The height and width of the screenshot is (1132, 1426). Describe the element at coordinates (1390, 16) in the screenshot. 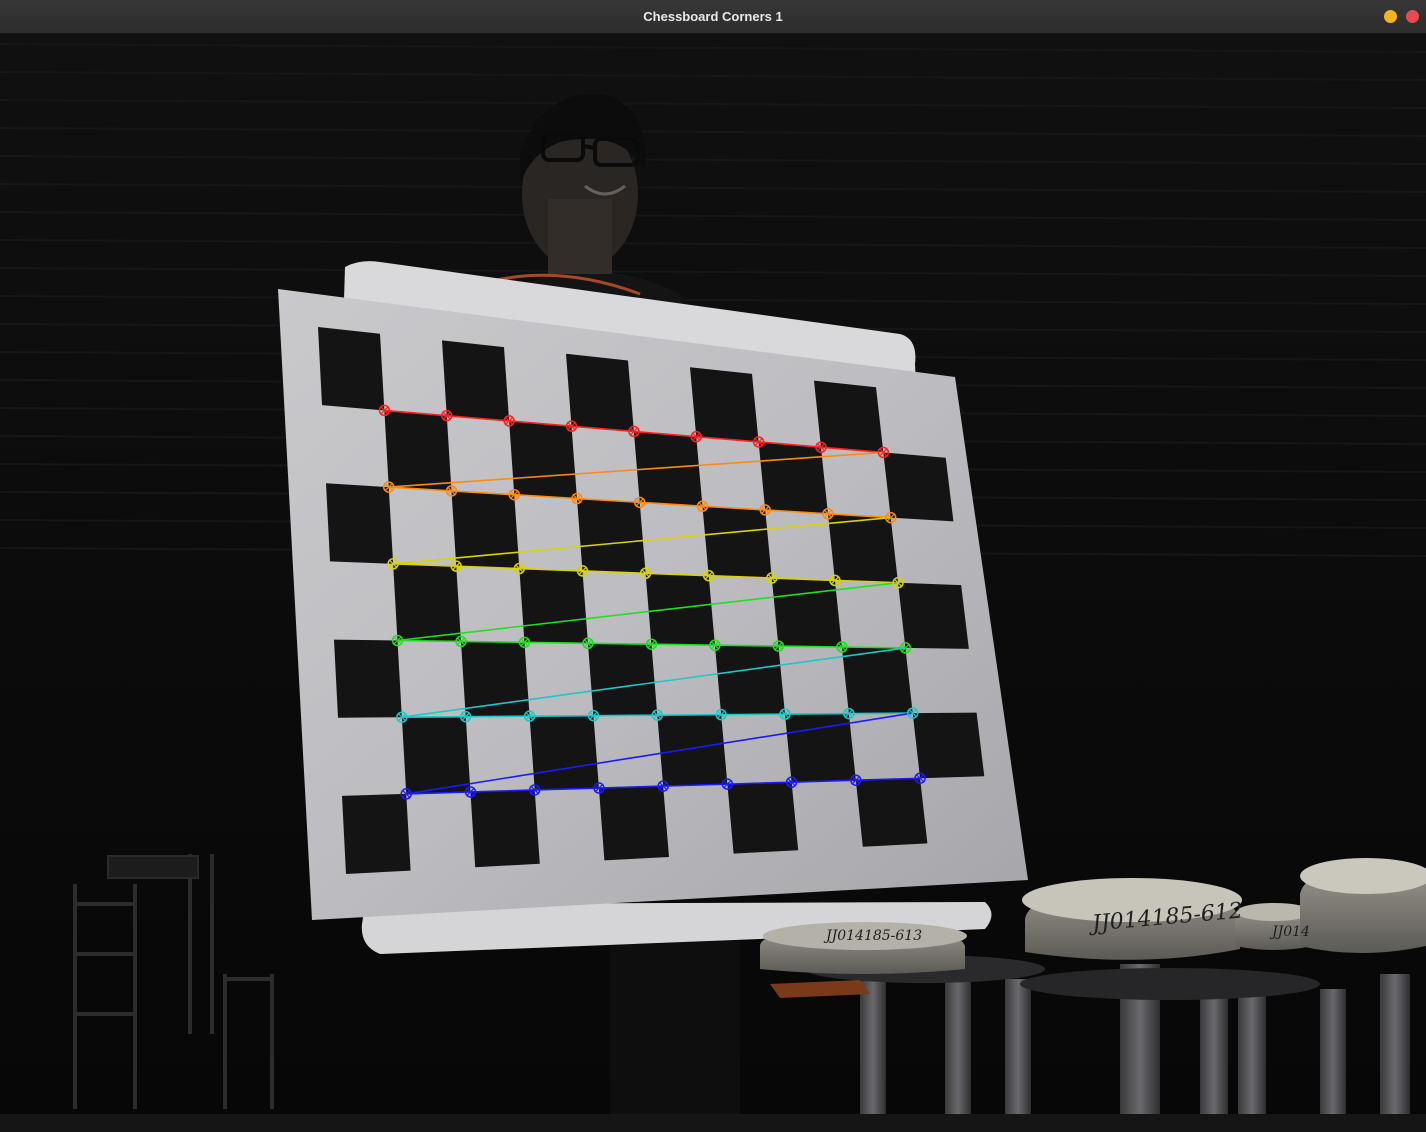

I see `minimize-button` at that location.